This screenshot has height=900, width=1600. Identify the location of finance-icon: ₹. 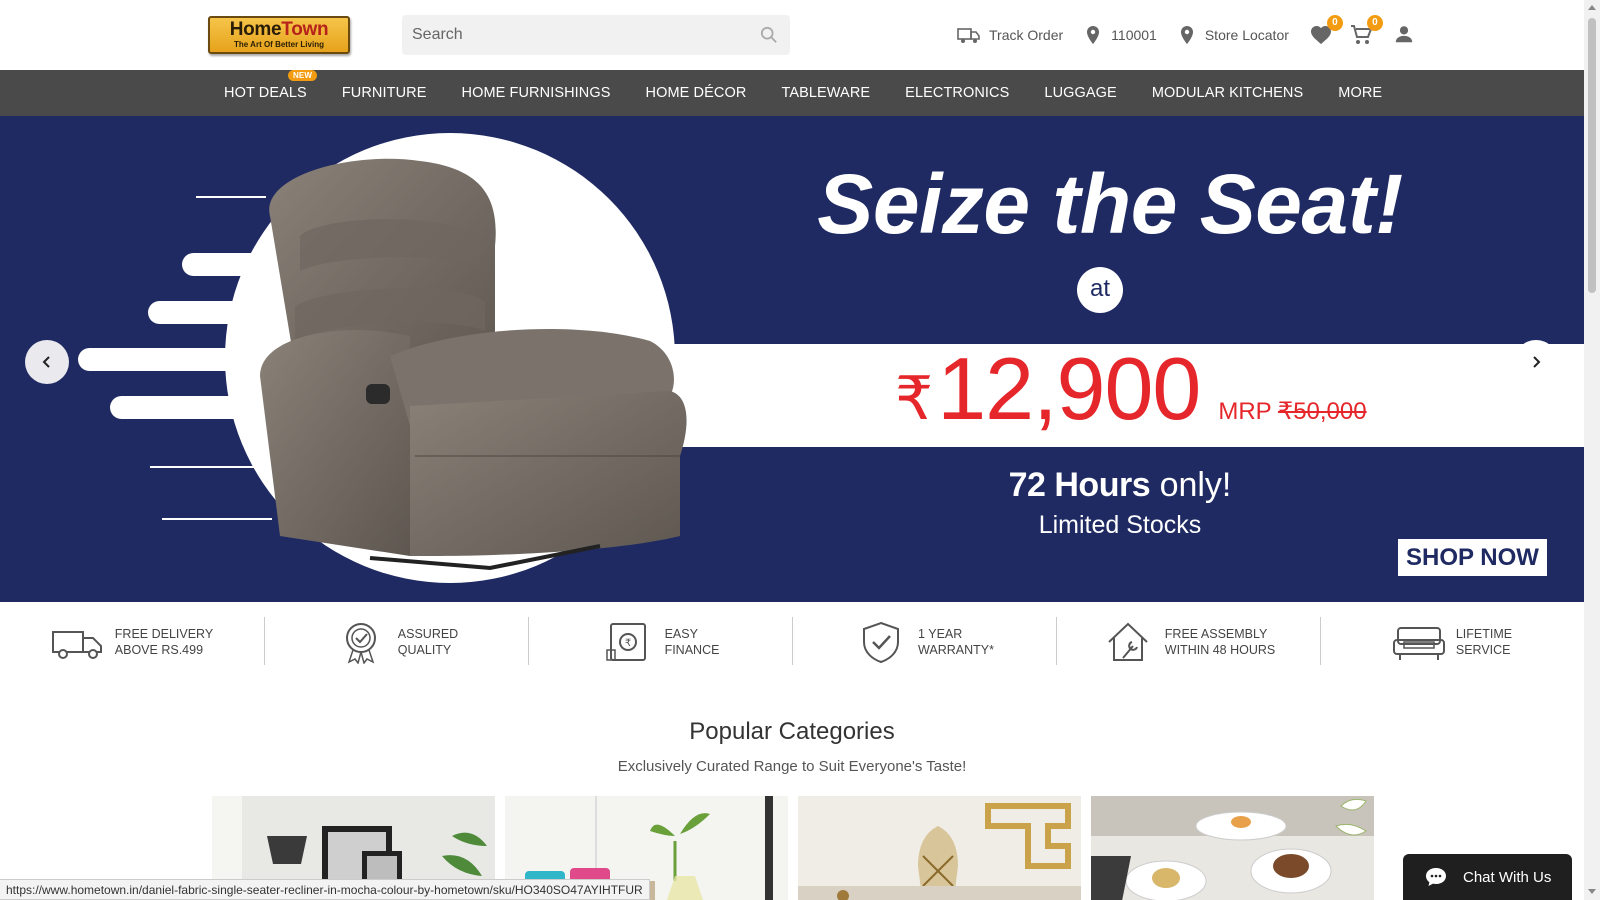
(625, 642).